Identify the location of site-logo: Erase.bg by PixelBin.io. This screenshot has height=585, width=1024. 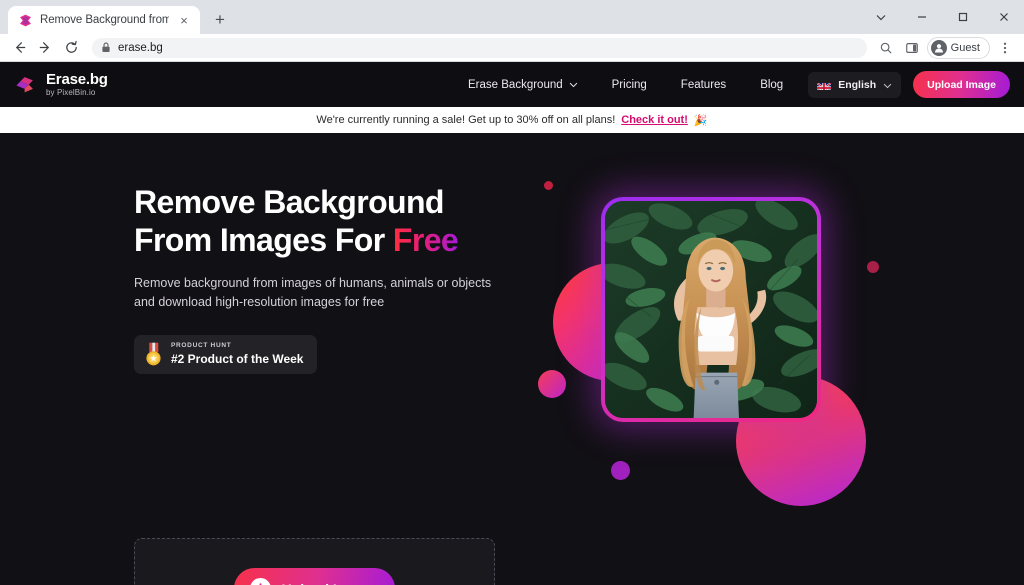
(61, 84).